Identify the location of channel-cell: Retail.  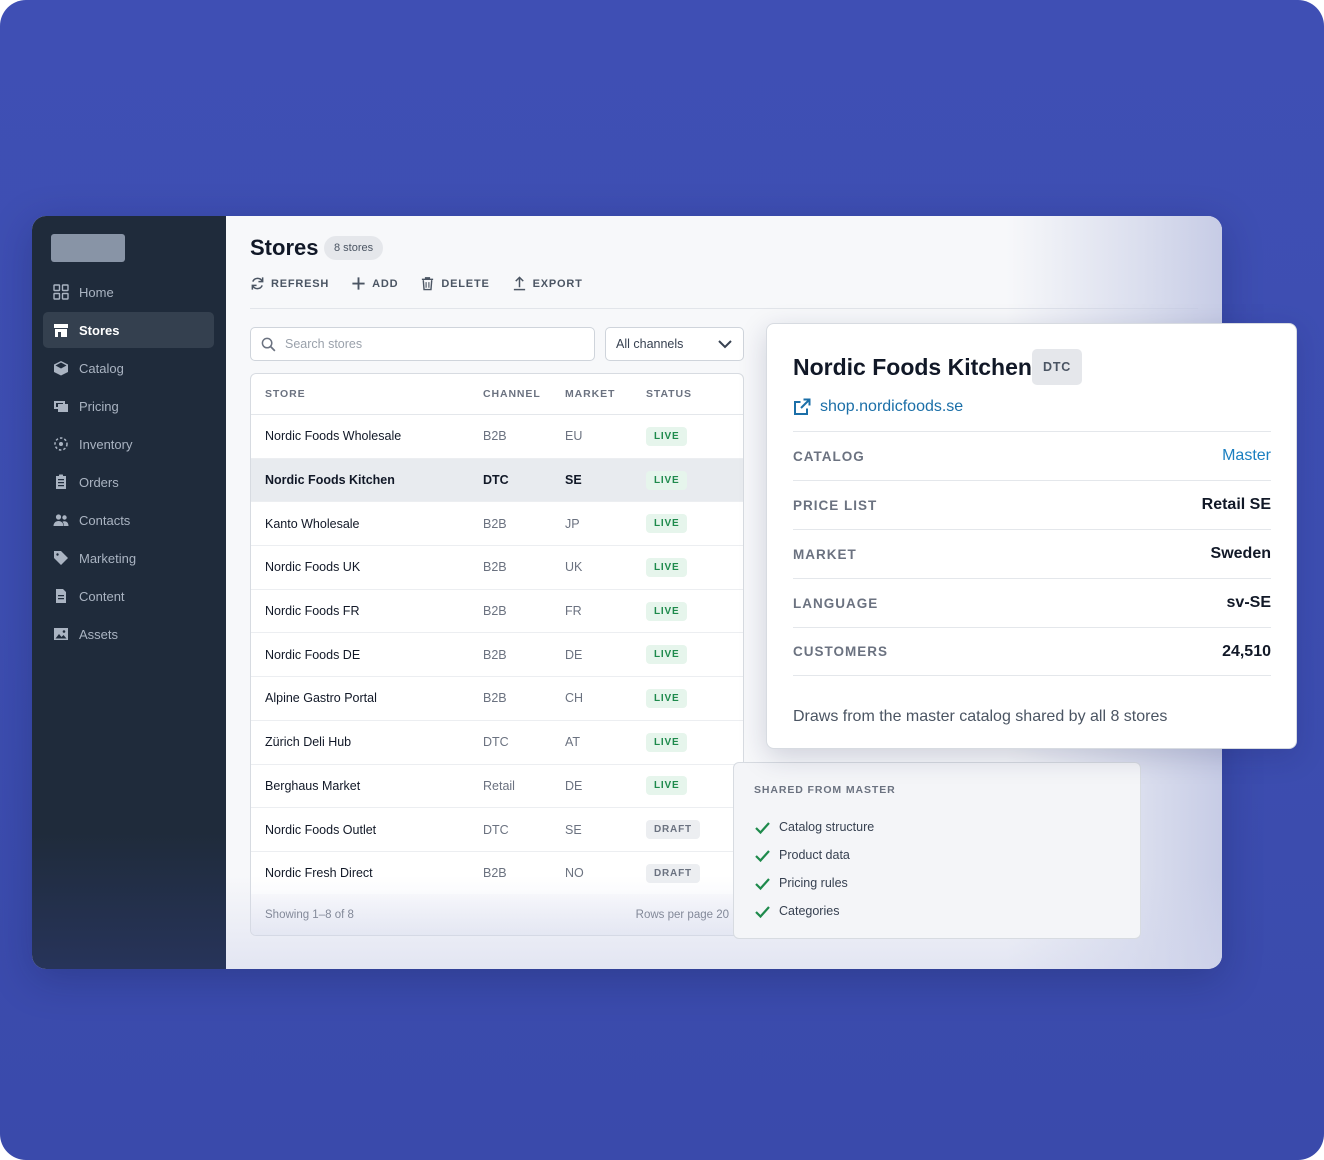
(499, 785).